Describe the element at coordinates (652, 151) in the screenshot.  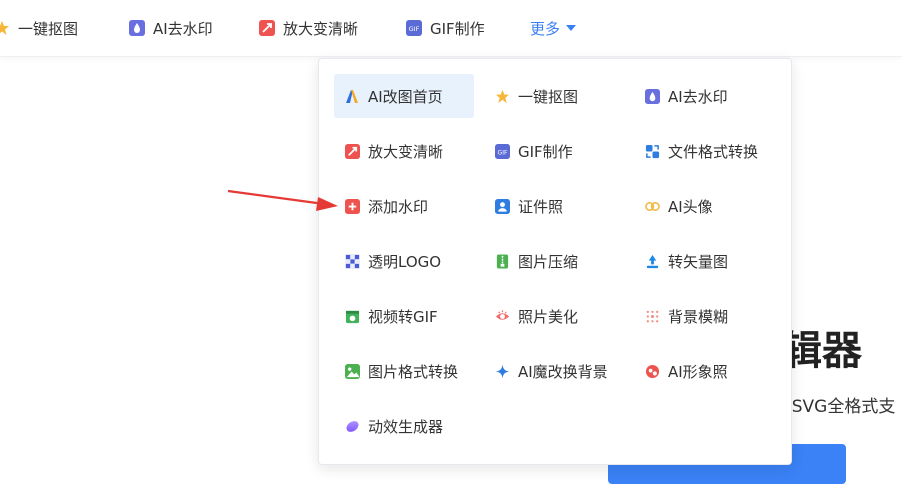
I see `format-convert-icon` at that location.